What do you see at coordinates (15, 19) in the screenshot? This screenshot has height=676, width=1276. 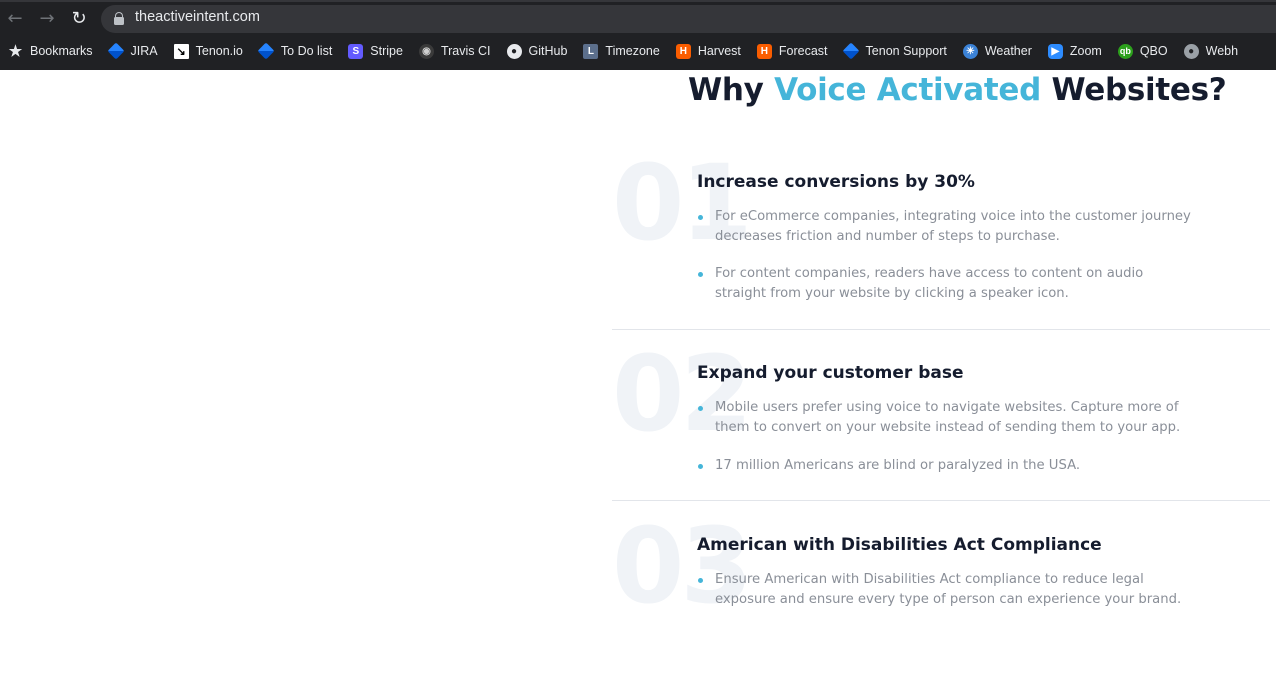 I see `back-arrow-icon: ←` at bounding box center [15, 19].